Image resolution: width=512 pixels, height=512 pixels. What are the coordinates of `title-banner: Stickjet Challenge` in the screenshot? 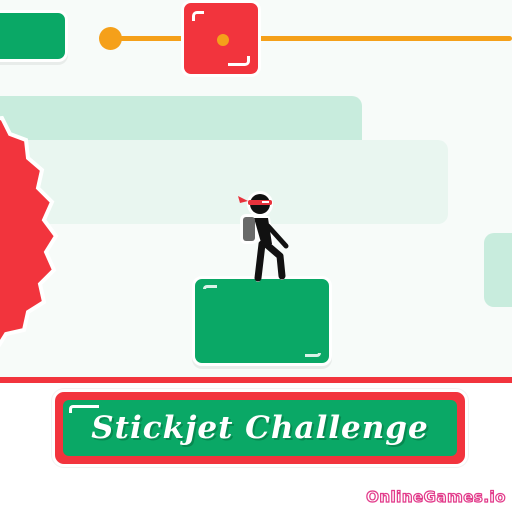 It's located at (260, 428).